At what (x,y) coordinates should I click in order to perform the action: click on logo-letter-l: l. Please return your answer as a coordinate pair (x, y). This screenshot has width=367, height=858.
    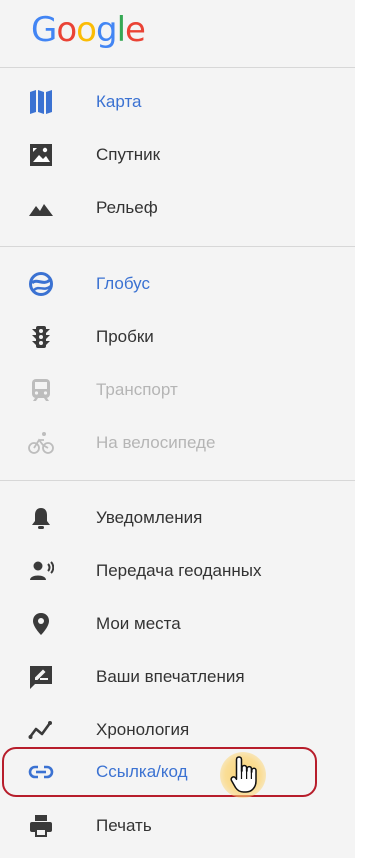
    Looking at the image, I should click on (121, 30).